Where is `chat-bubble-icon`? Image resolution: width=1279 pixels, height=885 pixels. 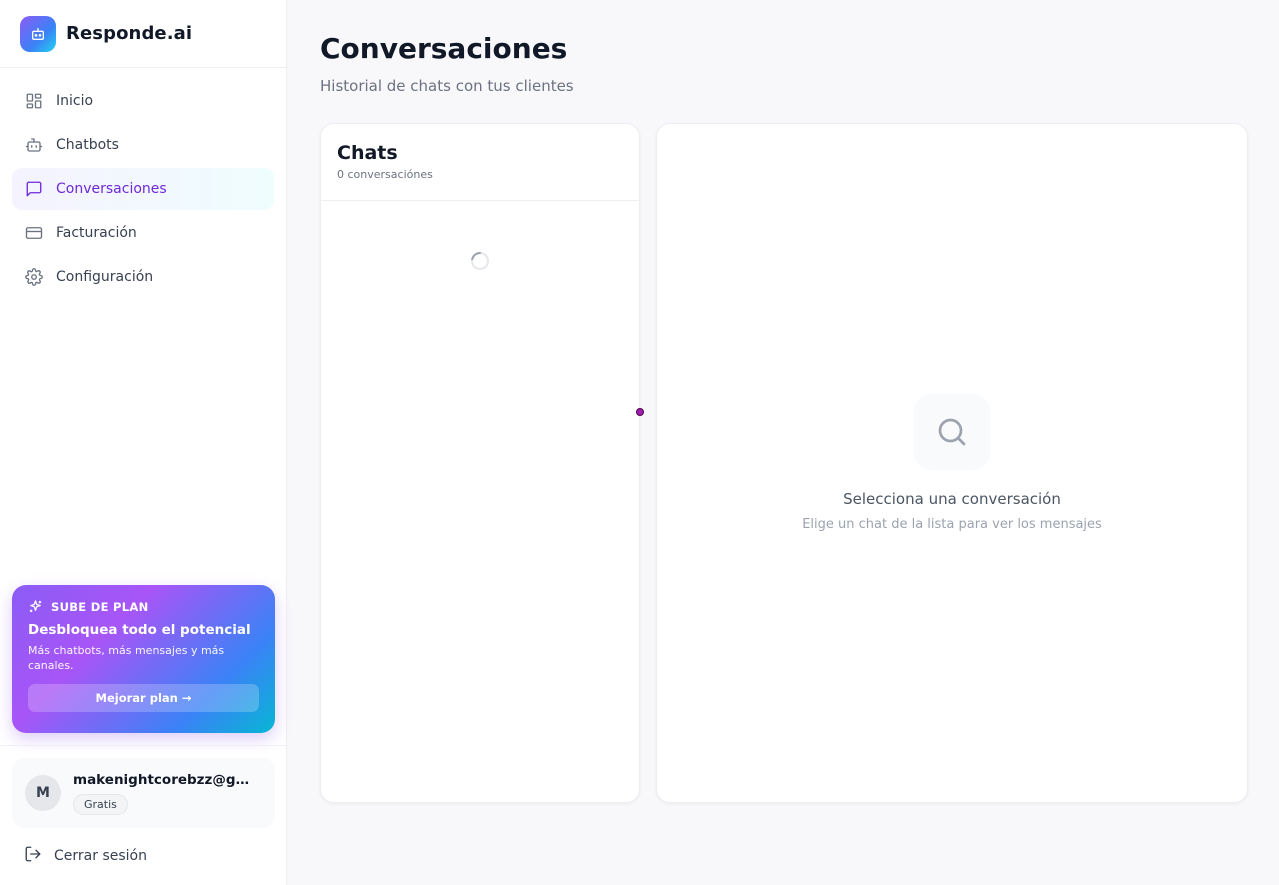
chat-bubble-icon is located at coordinates (34, 189).